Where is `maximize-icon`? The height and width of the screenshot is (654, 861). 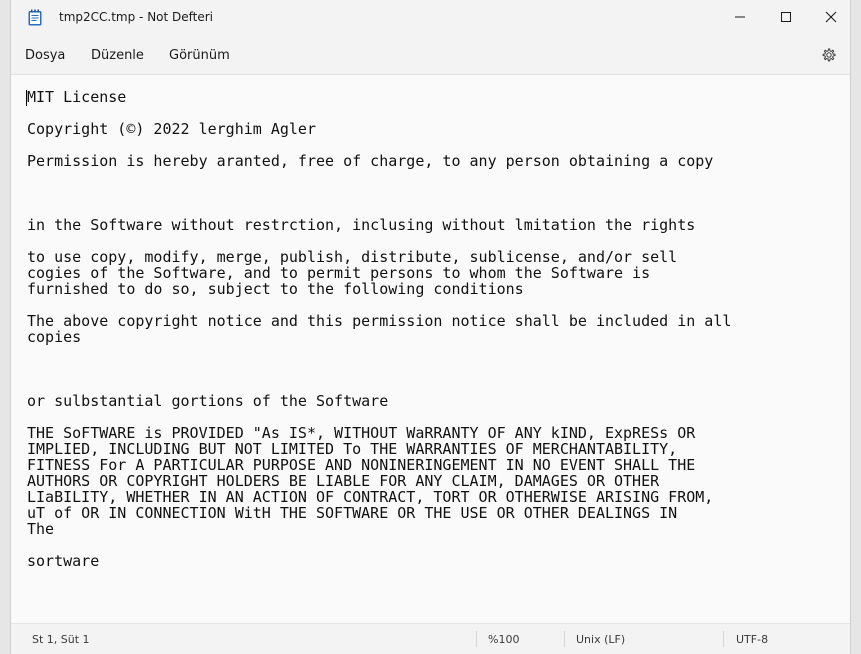 maximize-icon is located at coordinates (786, 17).